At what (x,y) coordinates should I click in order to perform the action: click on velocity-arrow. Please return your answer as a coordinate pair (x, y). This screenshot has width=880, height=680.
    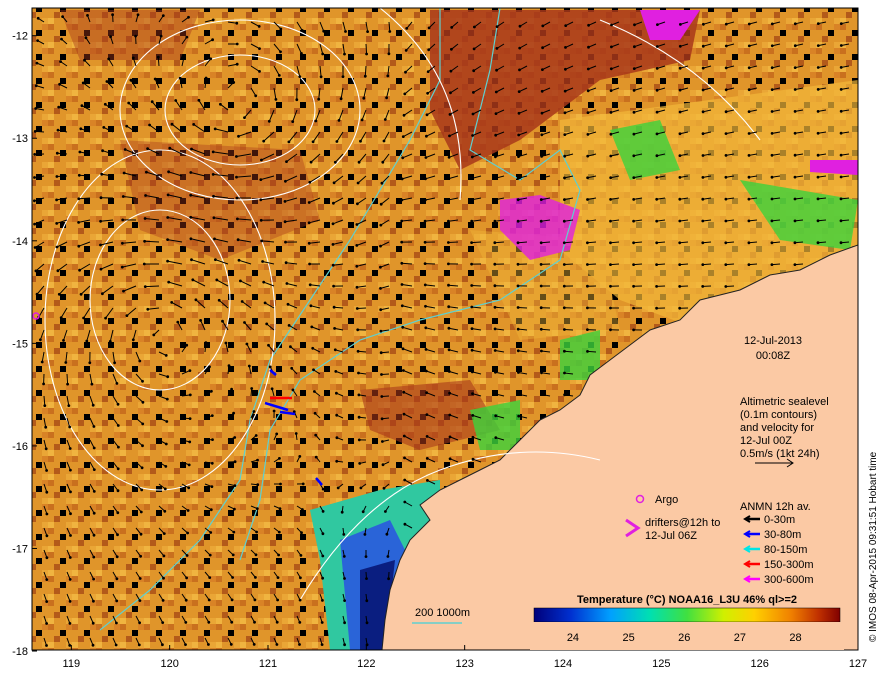
    Looking at the image, I should click on (407, 263).